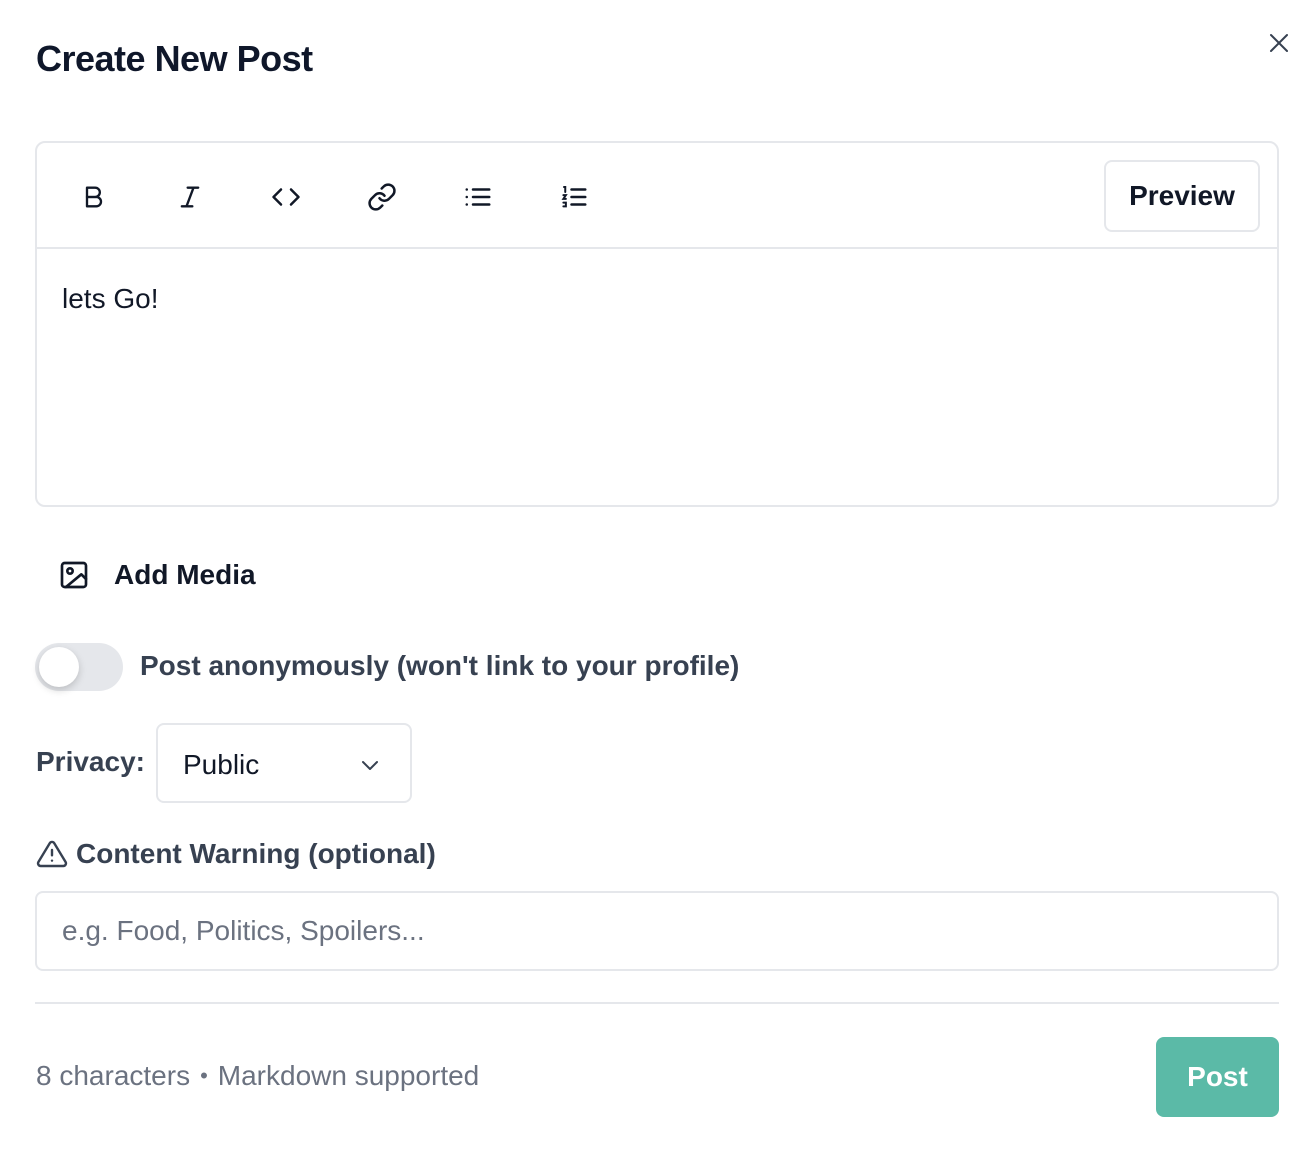 The height and width of the screenshot is (1154, 1316). I want to click on italic-button, so click(190, 197).